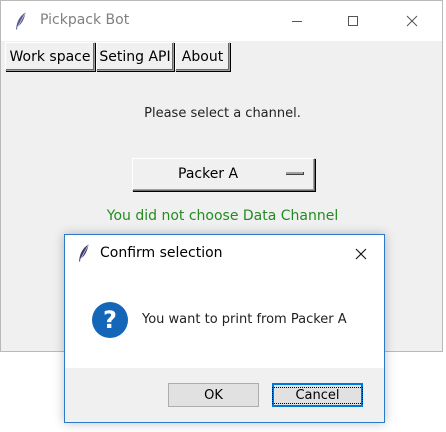 The height and width of the screenshot is (432, 446). Describe the element at coordinates (50, 56) in the screenshot. I see `tab-work-space: Work space` at that location.